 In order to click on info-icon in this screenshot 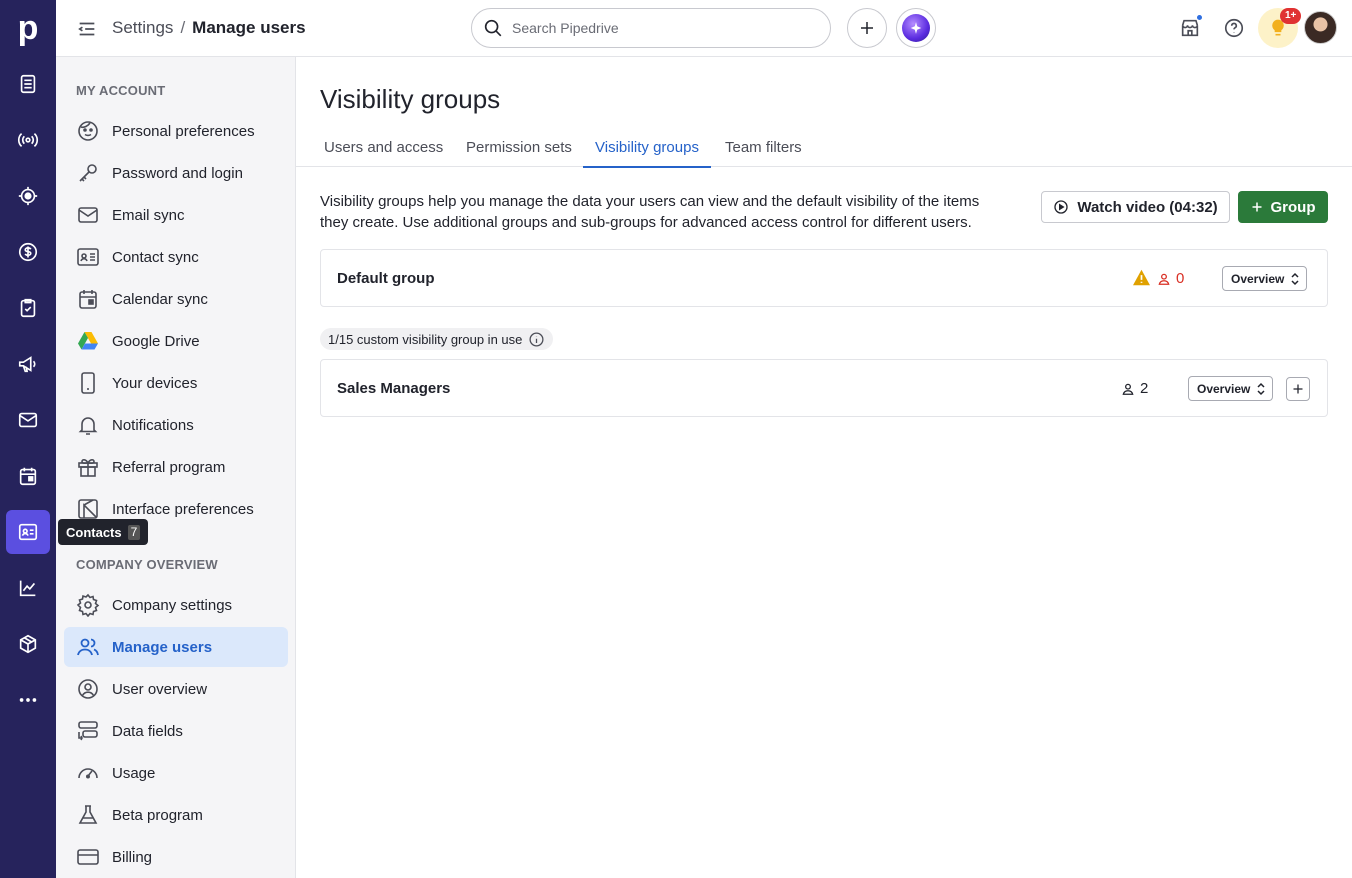, I will do `click(536, 339)`.